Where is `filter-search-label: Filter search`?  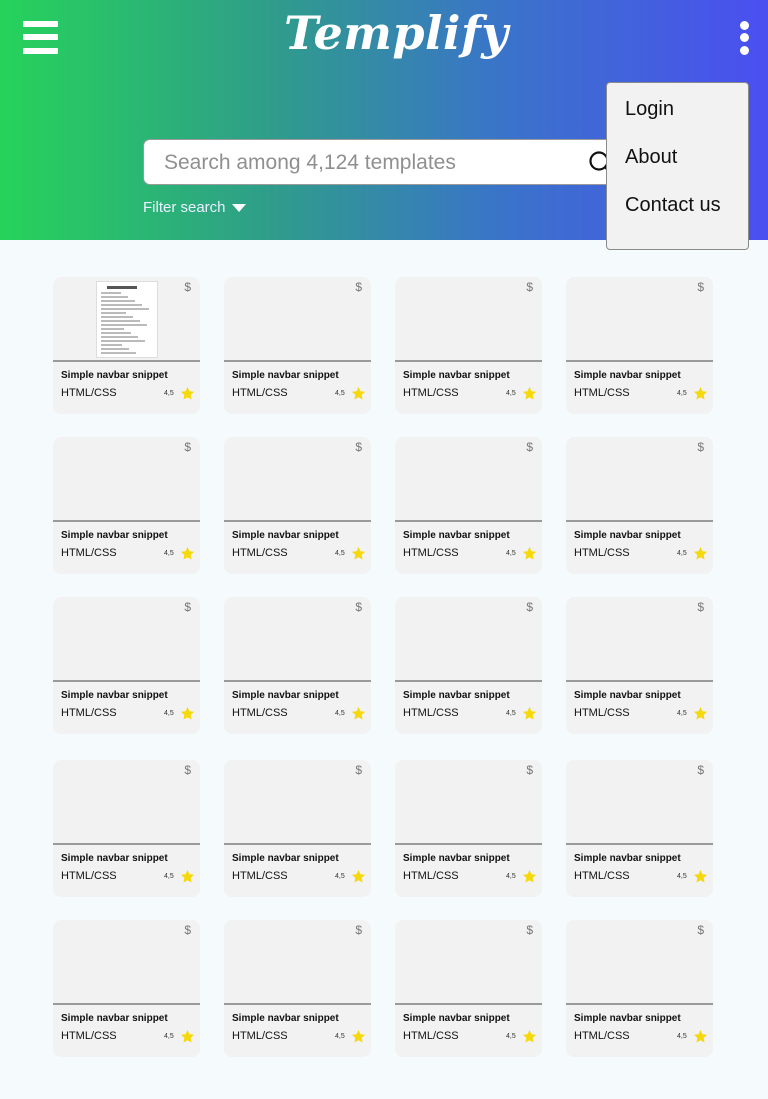
filter-search-label: Filter search is located at coordinates (184, 207).